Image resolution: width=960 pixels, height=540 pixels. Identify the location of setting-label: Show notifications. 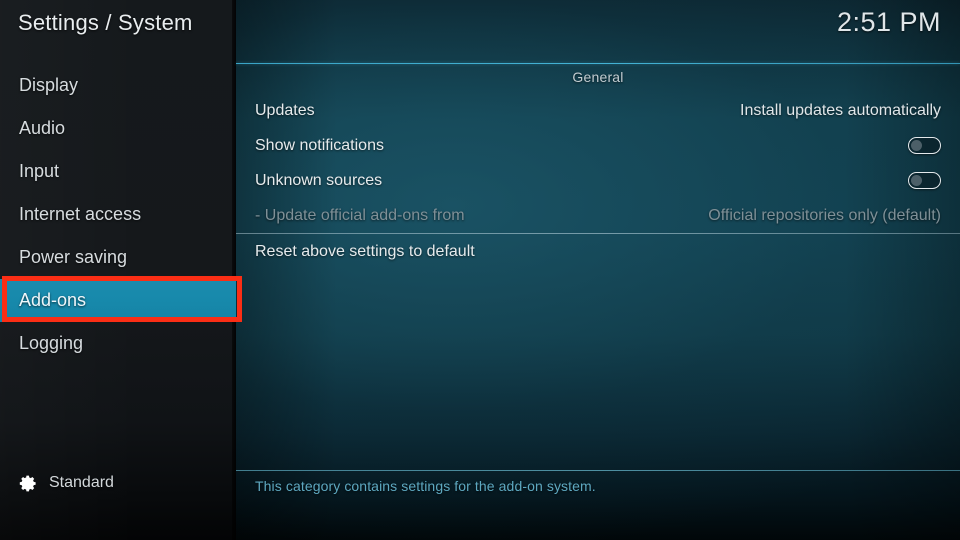
(319, 145).